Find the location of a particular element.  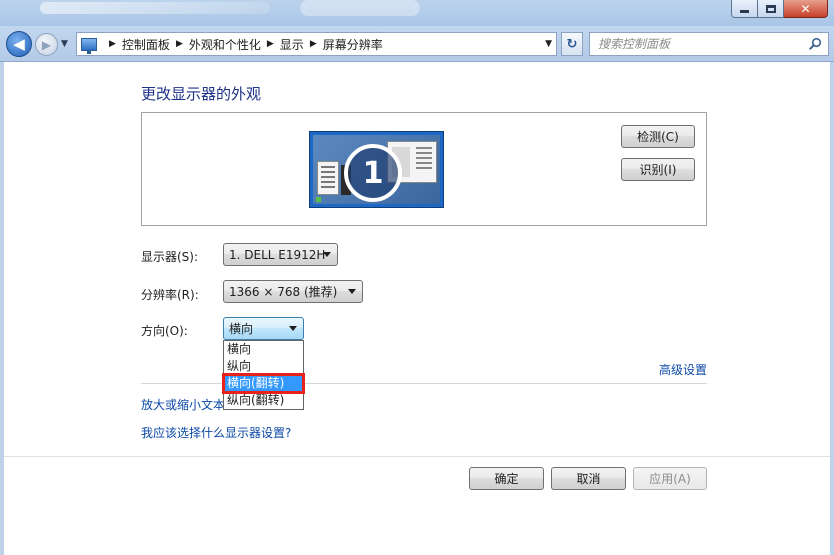

recent-pages-dropdown-icon: ▼ is located at coordinates (64, 44).